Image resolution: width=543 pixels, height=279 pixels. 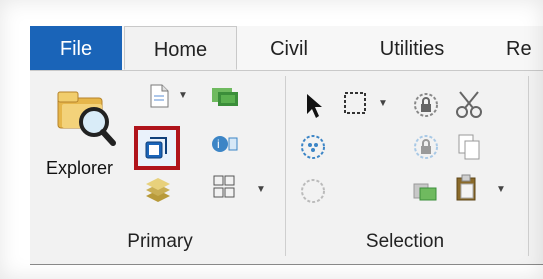 What do you see at coordinates (158, 191) in the screenshot?
I see `layers-icon` at bounding box center [158, 191].